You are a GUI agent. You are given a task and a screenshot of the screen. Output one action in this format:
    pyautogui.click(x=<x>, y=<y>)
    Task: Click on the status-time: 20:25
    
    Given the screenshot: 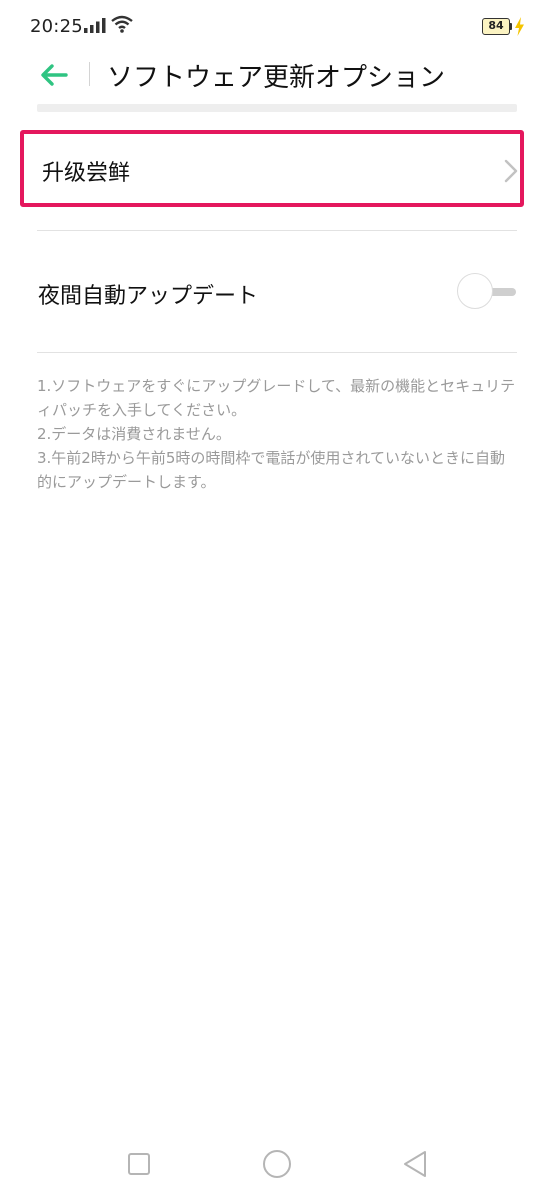 What is the action you would take?
    pyautogui.click(x=56, y=26)
    